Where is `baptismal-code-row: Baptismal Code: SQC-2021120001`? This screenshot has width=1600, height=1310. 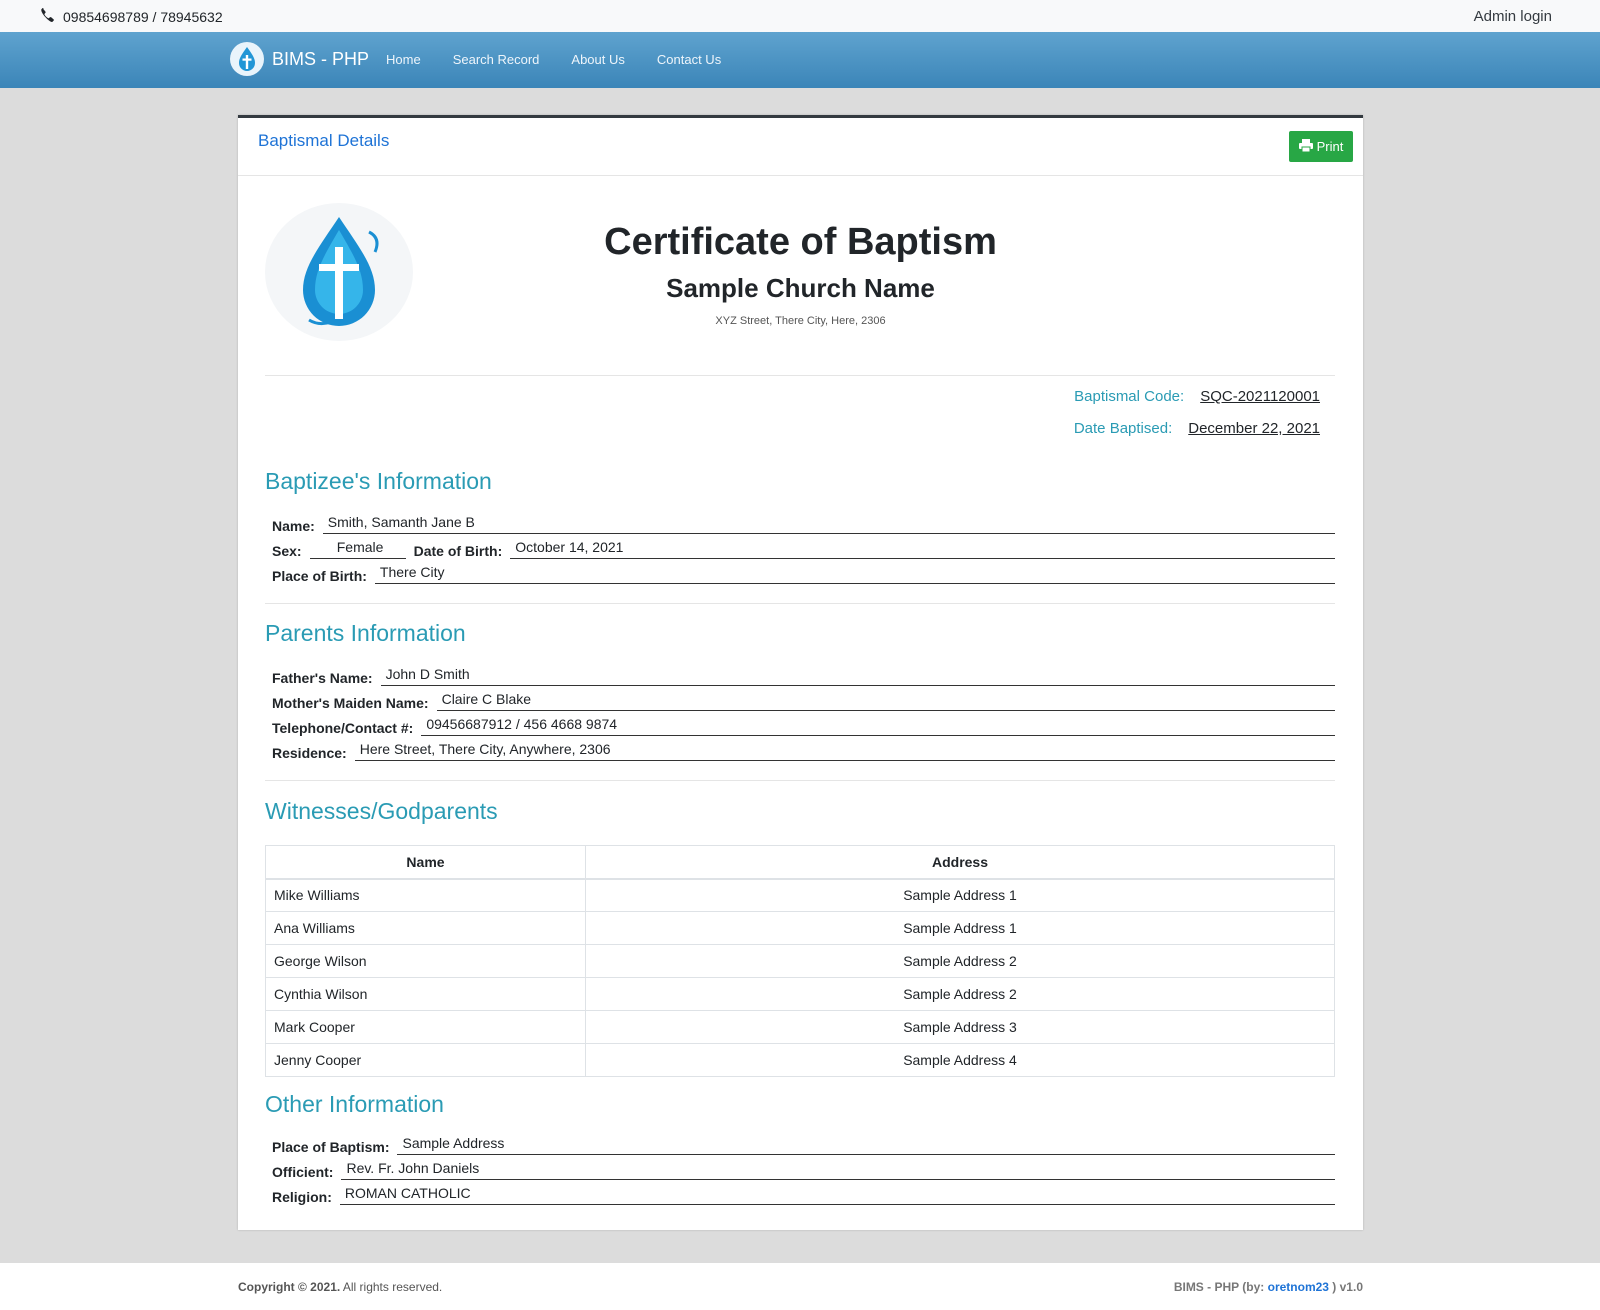 baptismal-code-row: Baptismal Code: SQC-2021120001 is located at coordinates (1197, 396).